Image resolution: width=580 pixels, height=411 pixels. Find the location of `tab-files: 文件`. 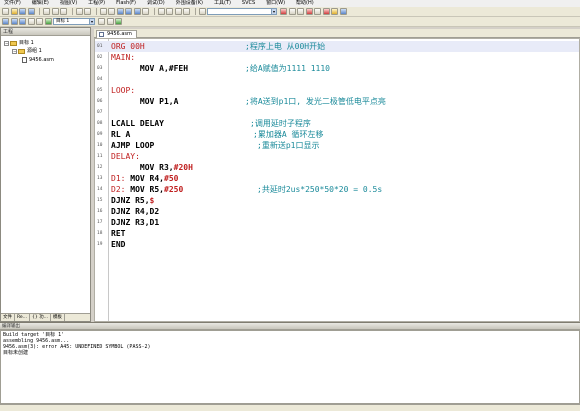

tab-files: 文件 is located at coordinates (8, 317).